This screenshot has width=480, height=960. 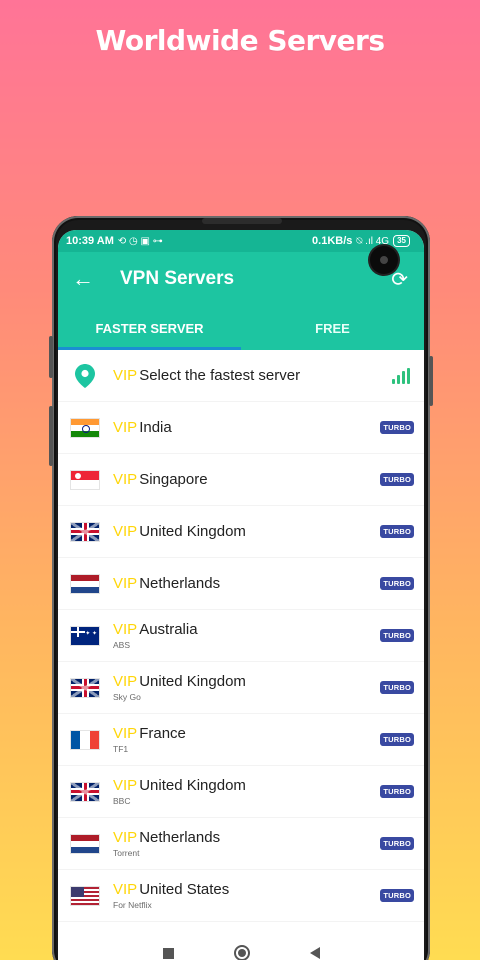 I want to click on tab-bar: FASTER SERVER FREE, so click(x=241, y=328).